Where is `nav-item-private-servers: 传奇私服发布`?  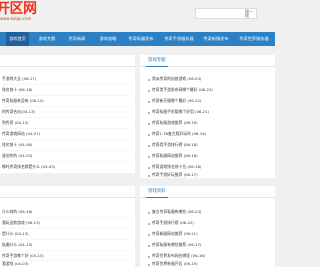 nav-item-private-servers: 传奇私服发布 is located at coordinates (141, 39).